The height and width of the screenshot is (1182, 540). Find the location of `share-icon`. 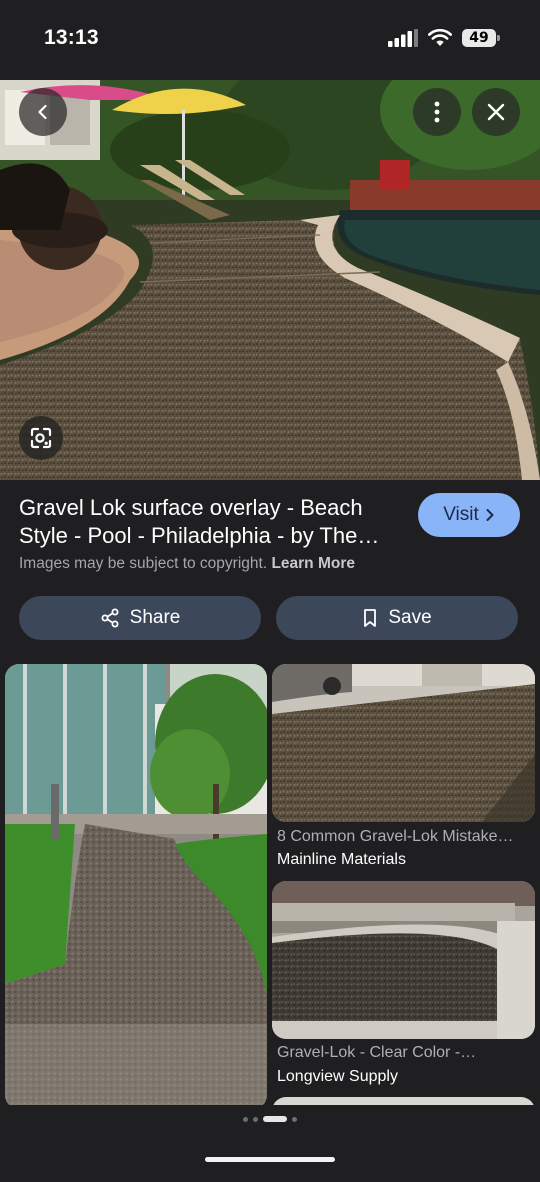

share-icon is located at coordinates (110, 618).